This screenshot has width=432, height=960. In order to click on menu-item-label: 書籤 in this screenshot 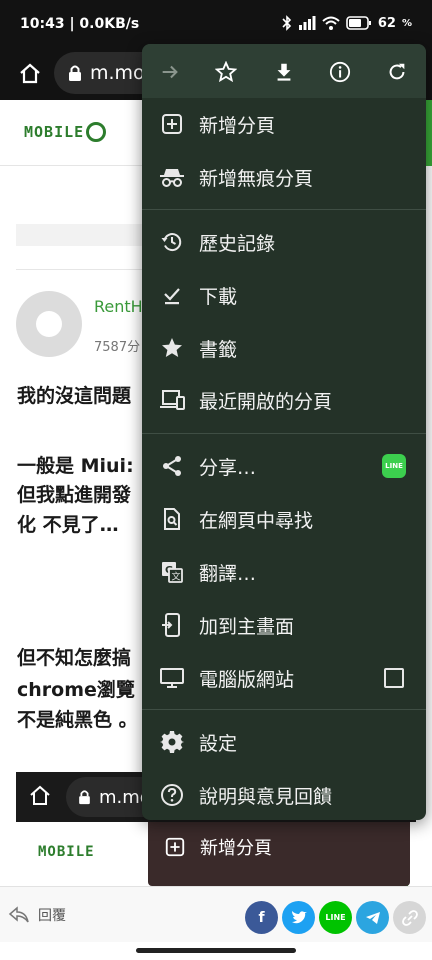, I will do `click(218, 350)`.